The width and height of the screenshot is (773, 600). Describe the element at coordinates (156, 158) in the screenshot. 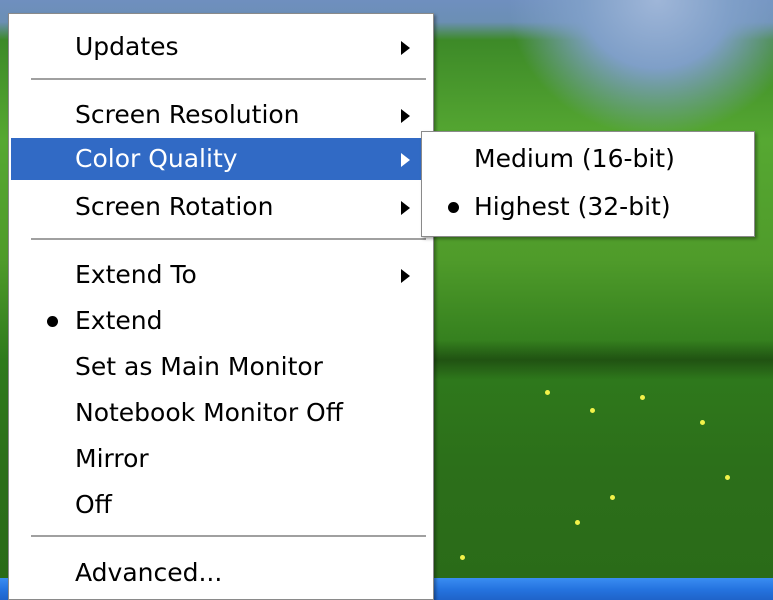

I see `menu-item-label: Color Quality` at that location.